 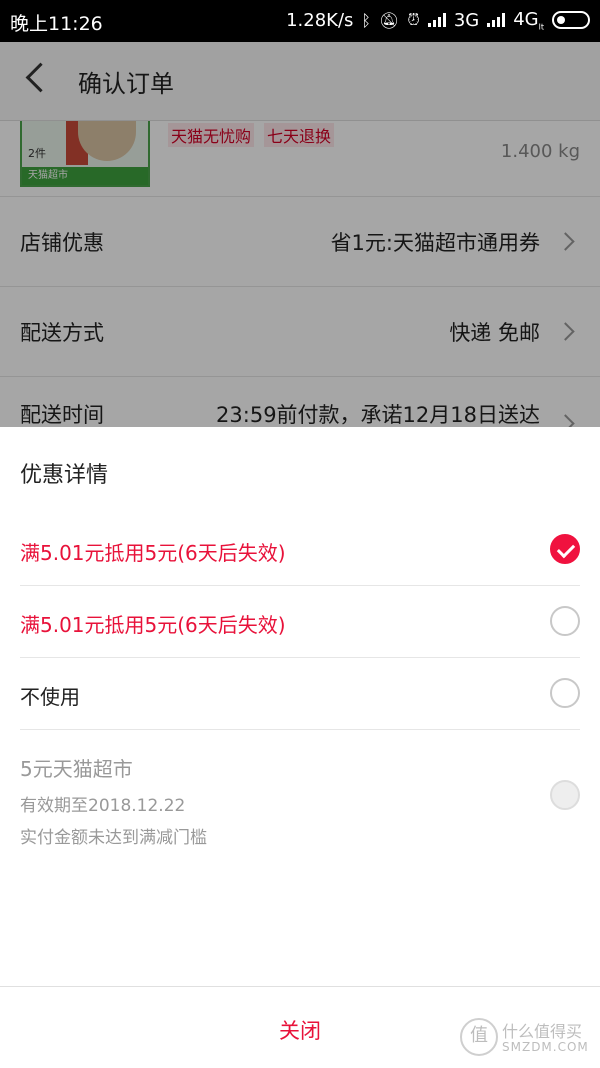 I want to click on watermark-icon: 值, so click(x=479, y=1037).